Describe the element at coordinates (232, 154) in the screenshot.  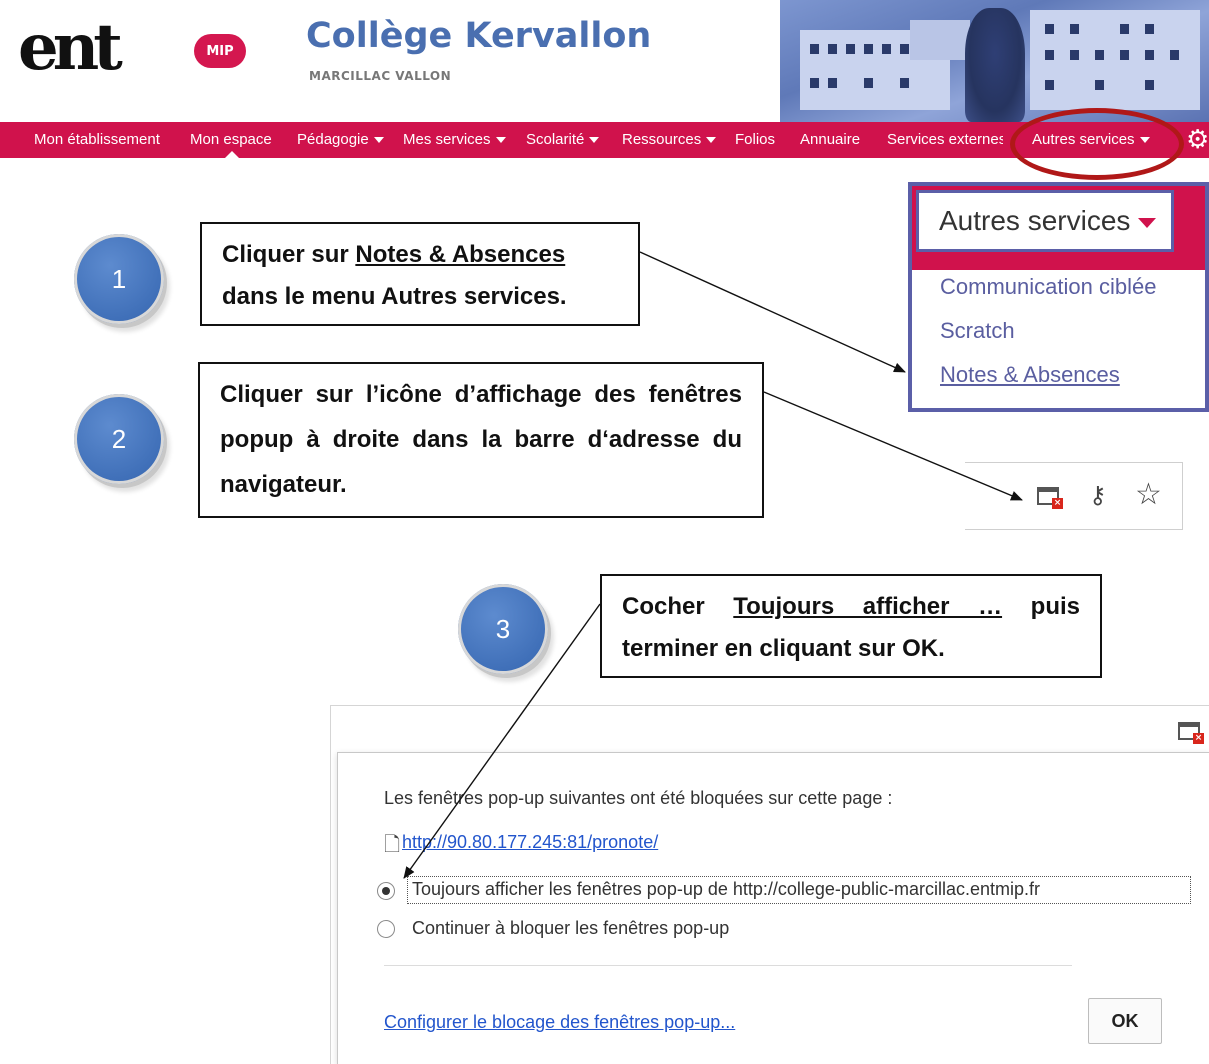
I see `active-nav-indicator` at that location.